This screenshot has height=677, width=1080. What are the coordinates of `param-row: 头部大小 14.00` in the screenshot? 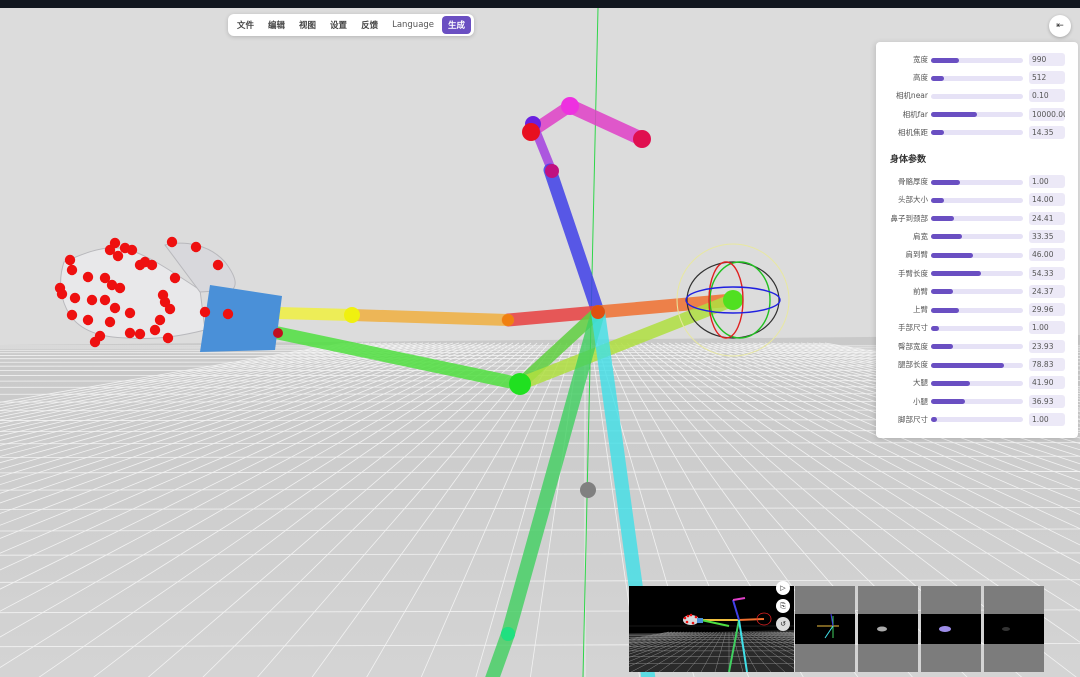 It's located at (977, 200).